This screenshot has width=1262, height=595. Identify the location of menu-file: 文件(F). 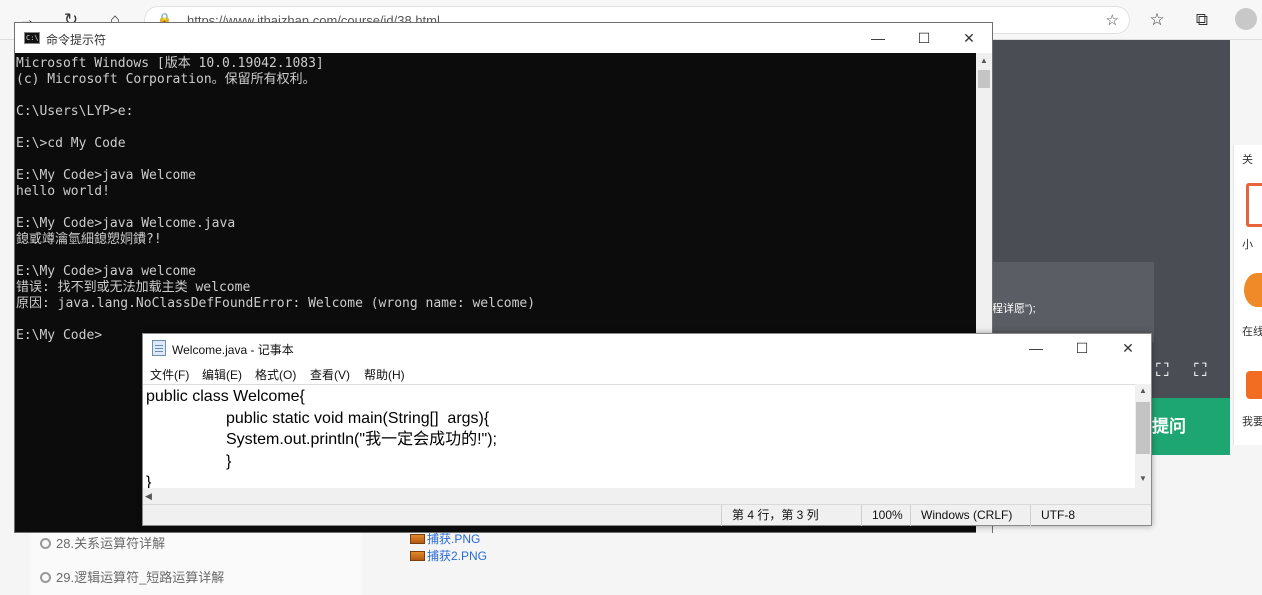
(169, 374).